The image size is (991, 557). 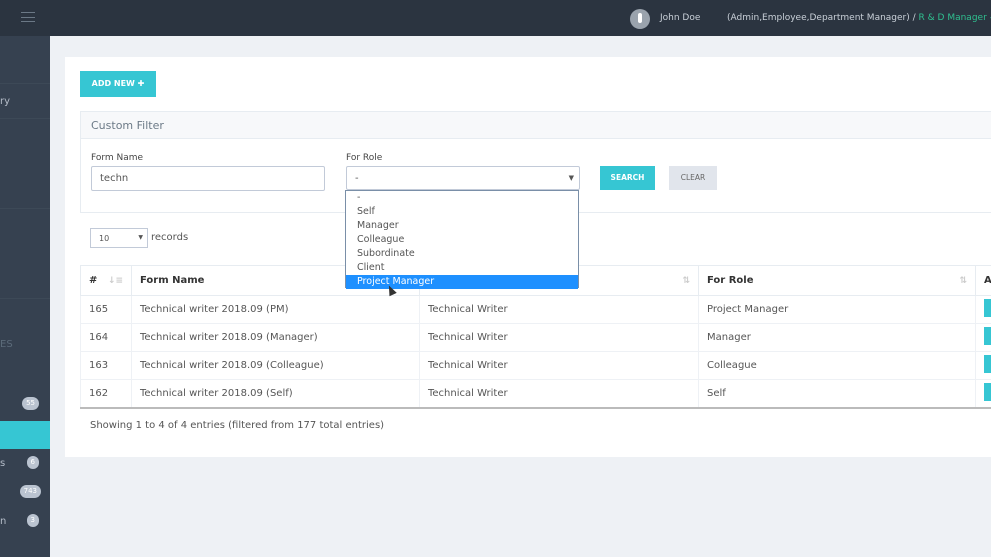 What do you see at coordinates (275, 337) in the screenshot?
I see `cell-form-name: Technical writer 2018.09 (Manager)` at bounding box center [275, 337].